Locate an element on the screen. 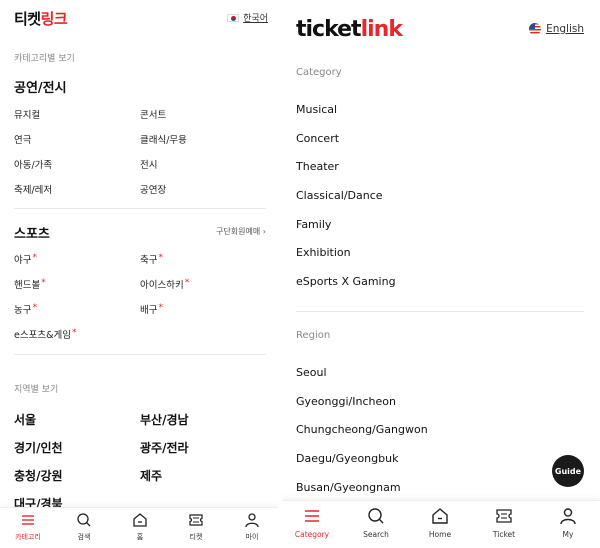 The width and height of the screenshot is (600, 548). guide-button: Guide is located at coordinates (568, 471).